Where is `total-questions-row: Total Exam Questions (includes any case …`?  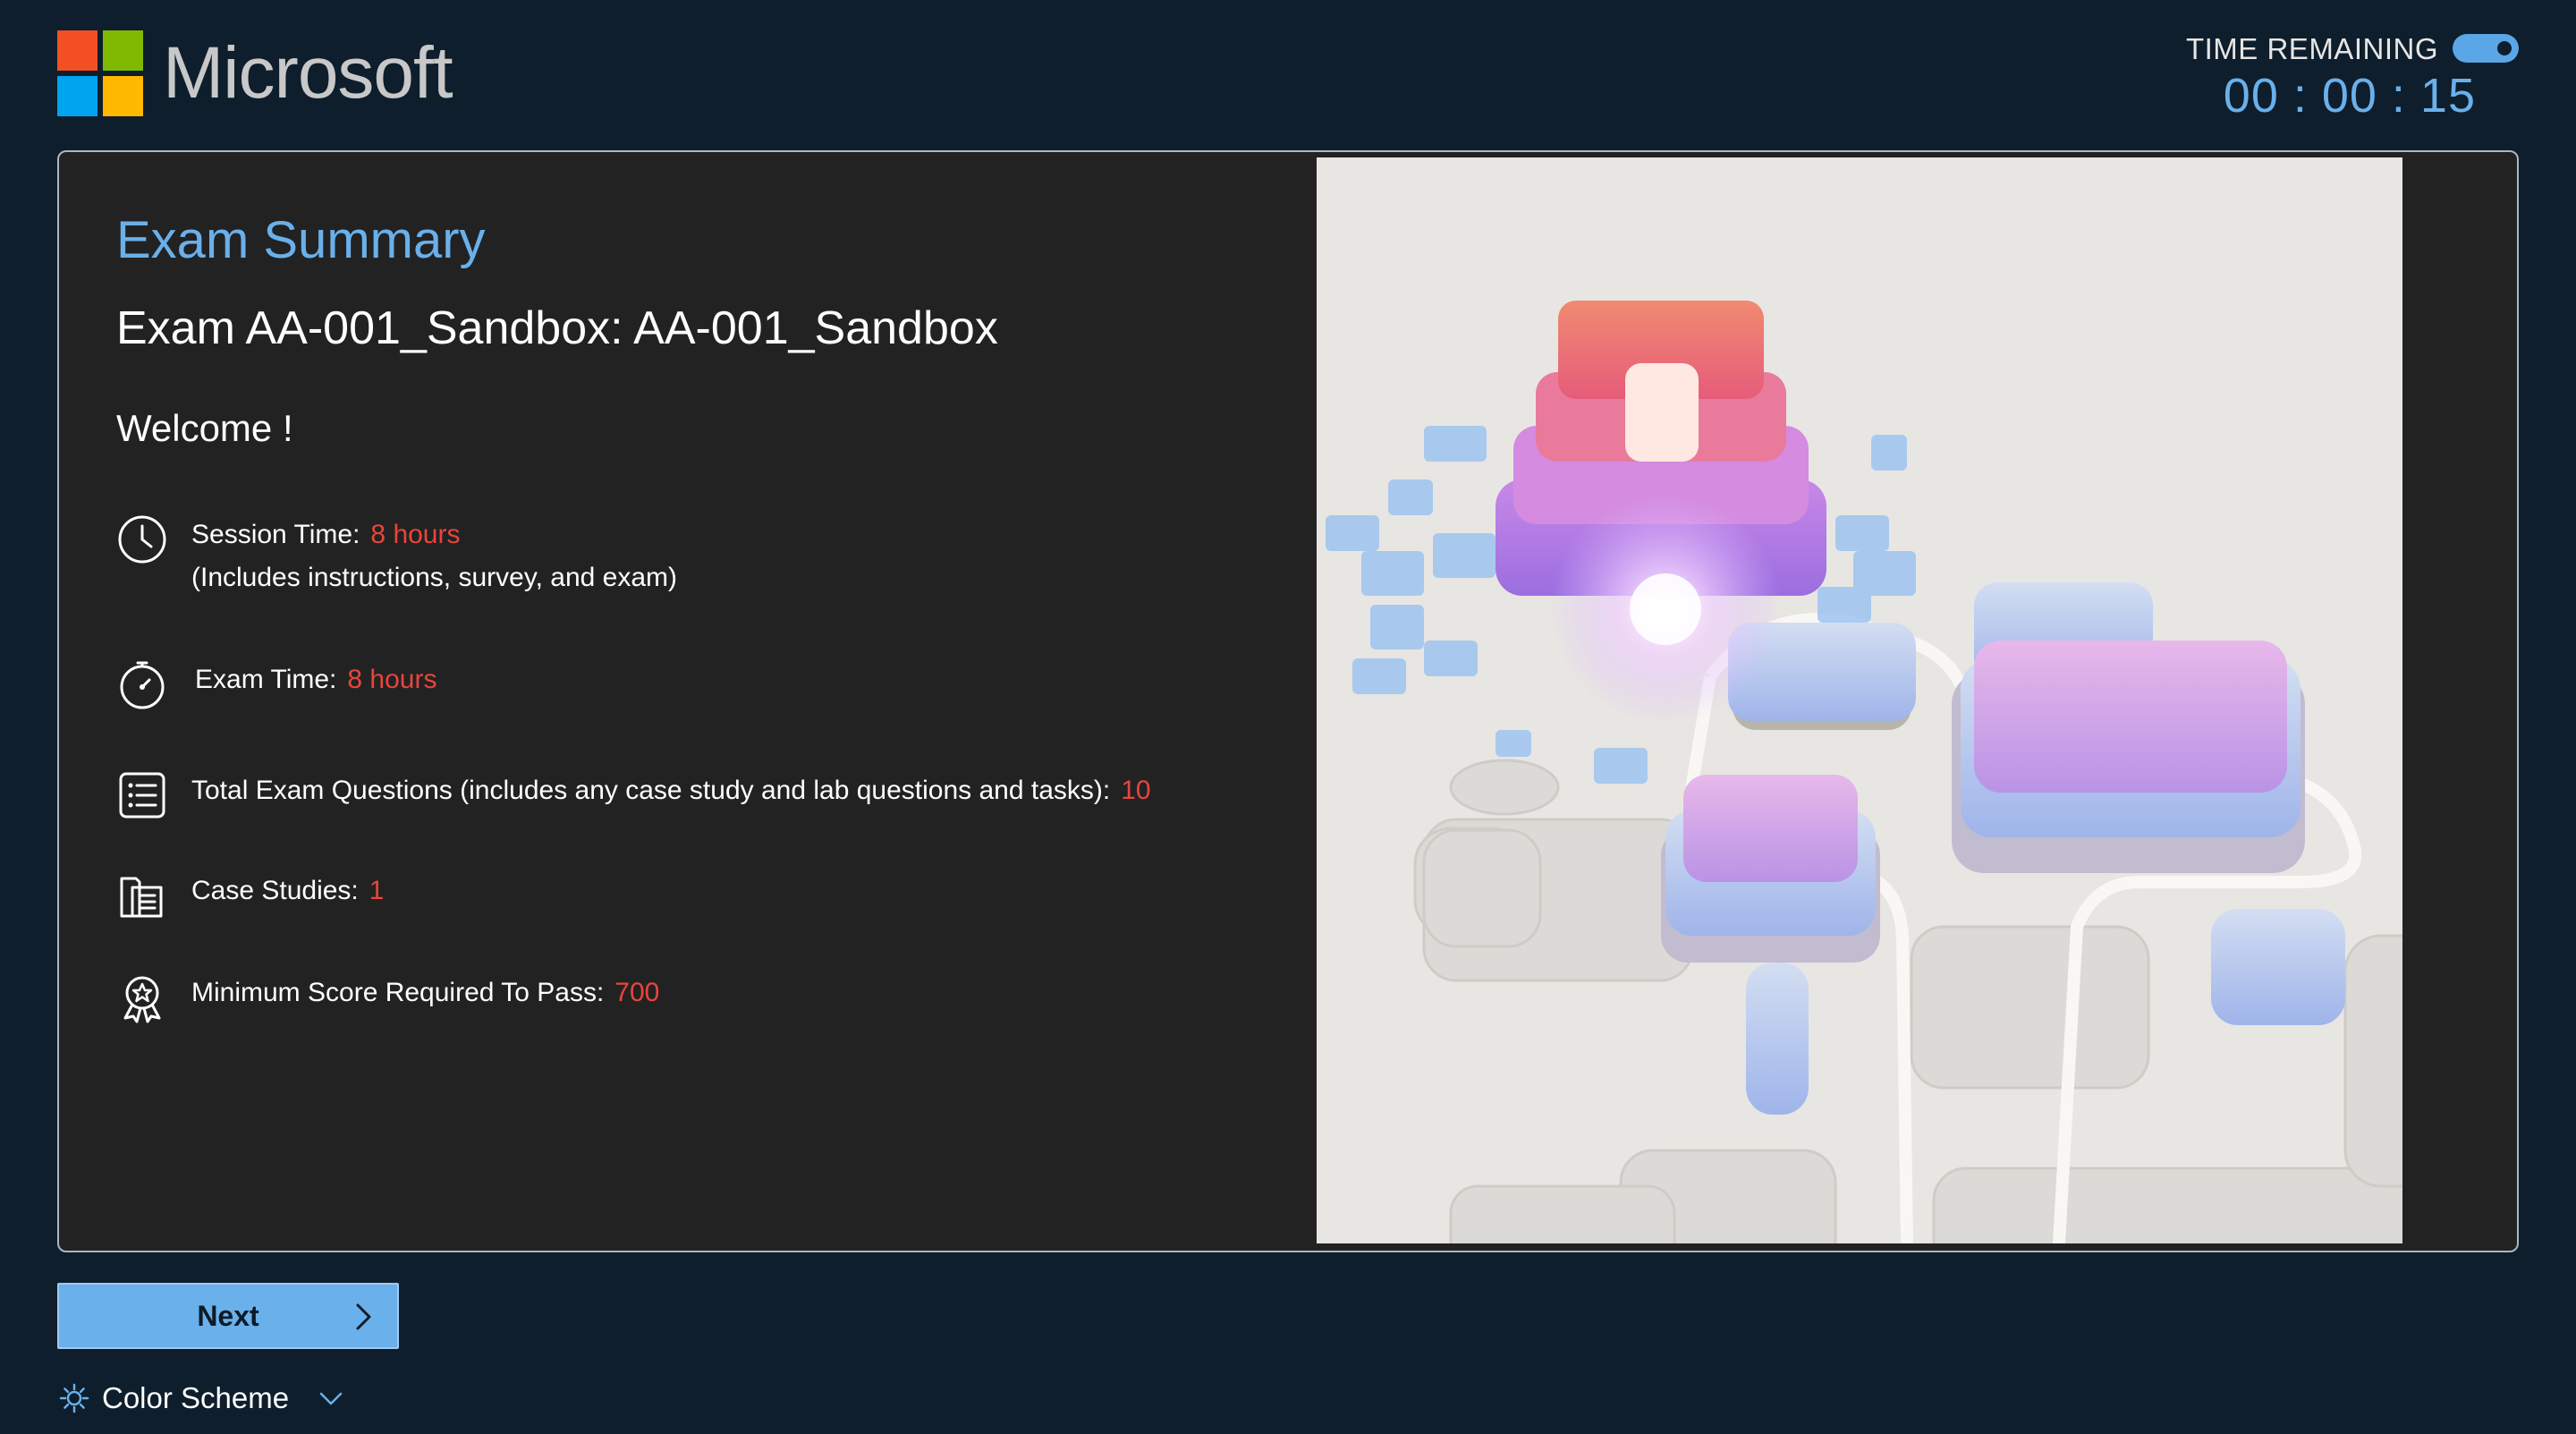 total-questions-row: Total Exam Questions (includes any case … is located at coordinates (633, 795).